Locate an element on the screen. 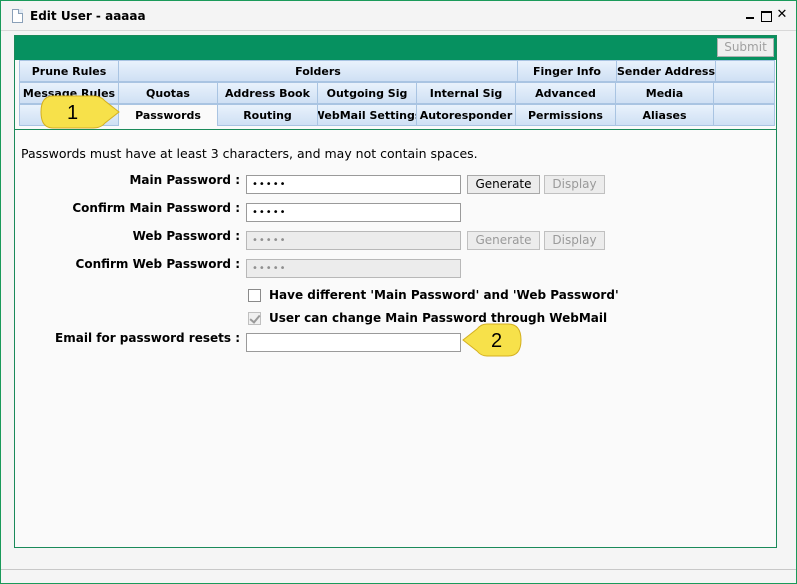 The height and width of the screenshot is (584, 797). main-password-input: ••••• is located at coordinates (353, 184).